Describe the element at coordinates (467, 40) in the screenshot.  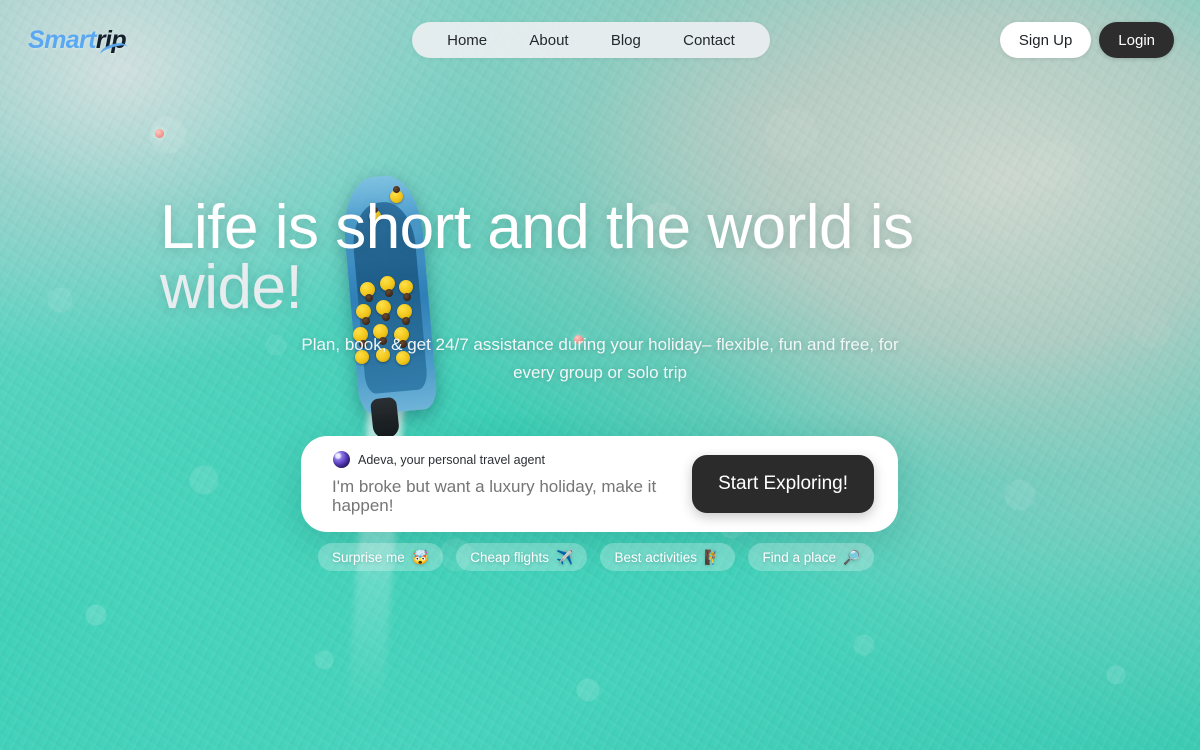
I see `nav-item-home: Home` at that location.